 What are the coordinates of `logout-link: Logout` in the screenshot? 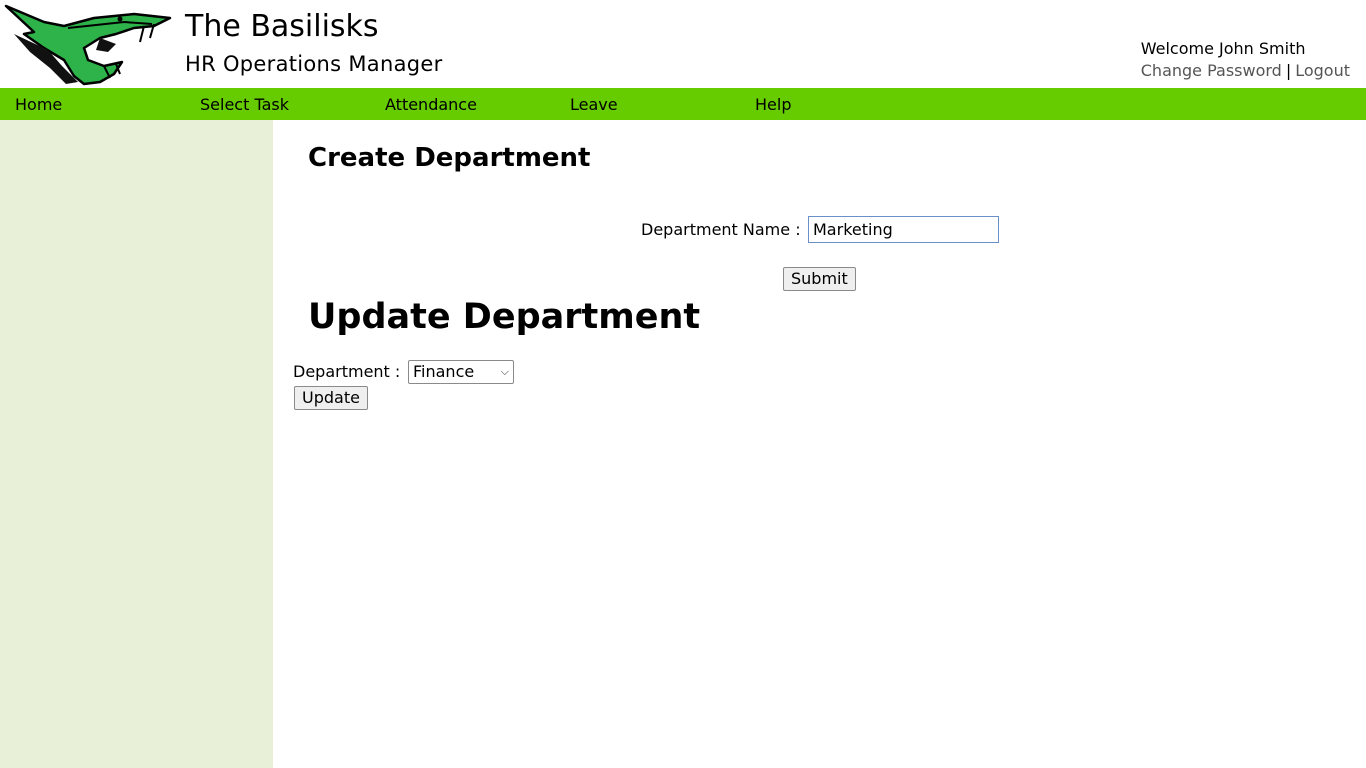 It's located at (1322, 70).